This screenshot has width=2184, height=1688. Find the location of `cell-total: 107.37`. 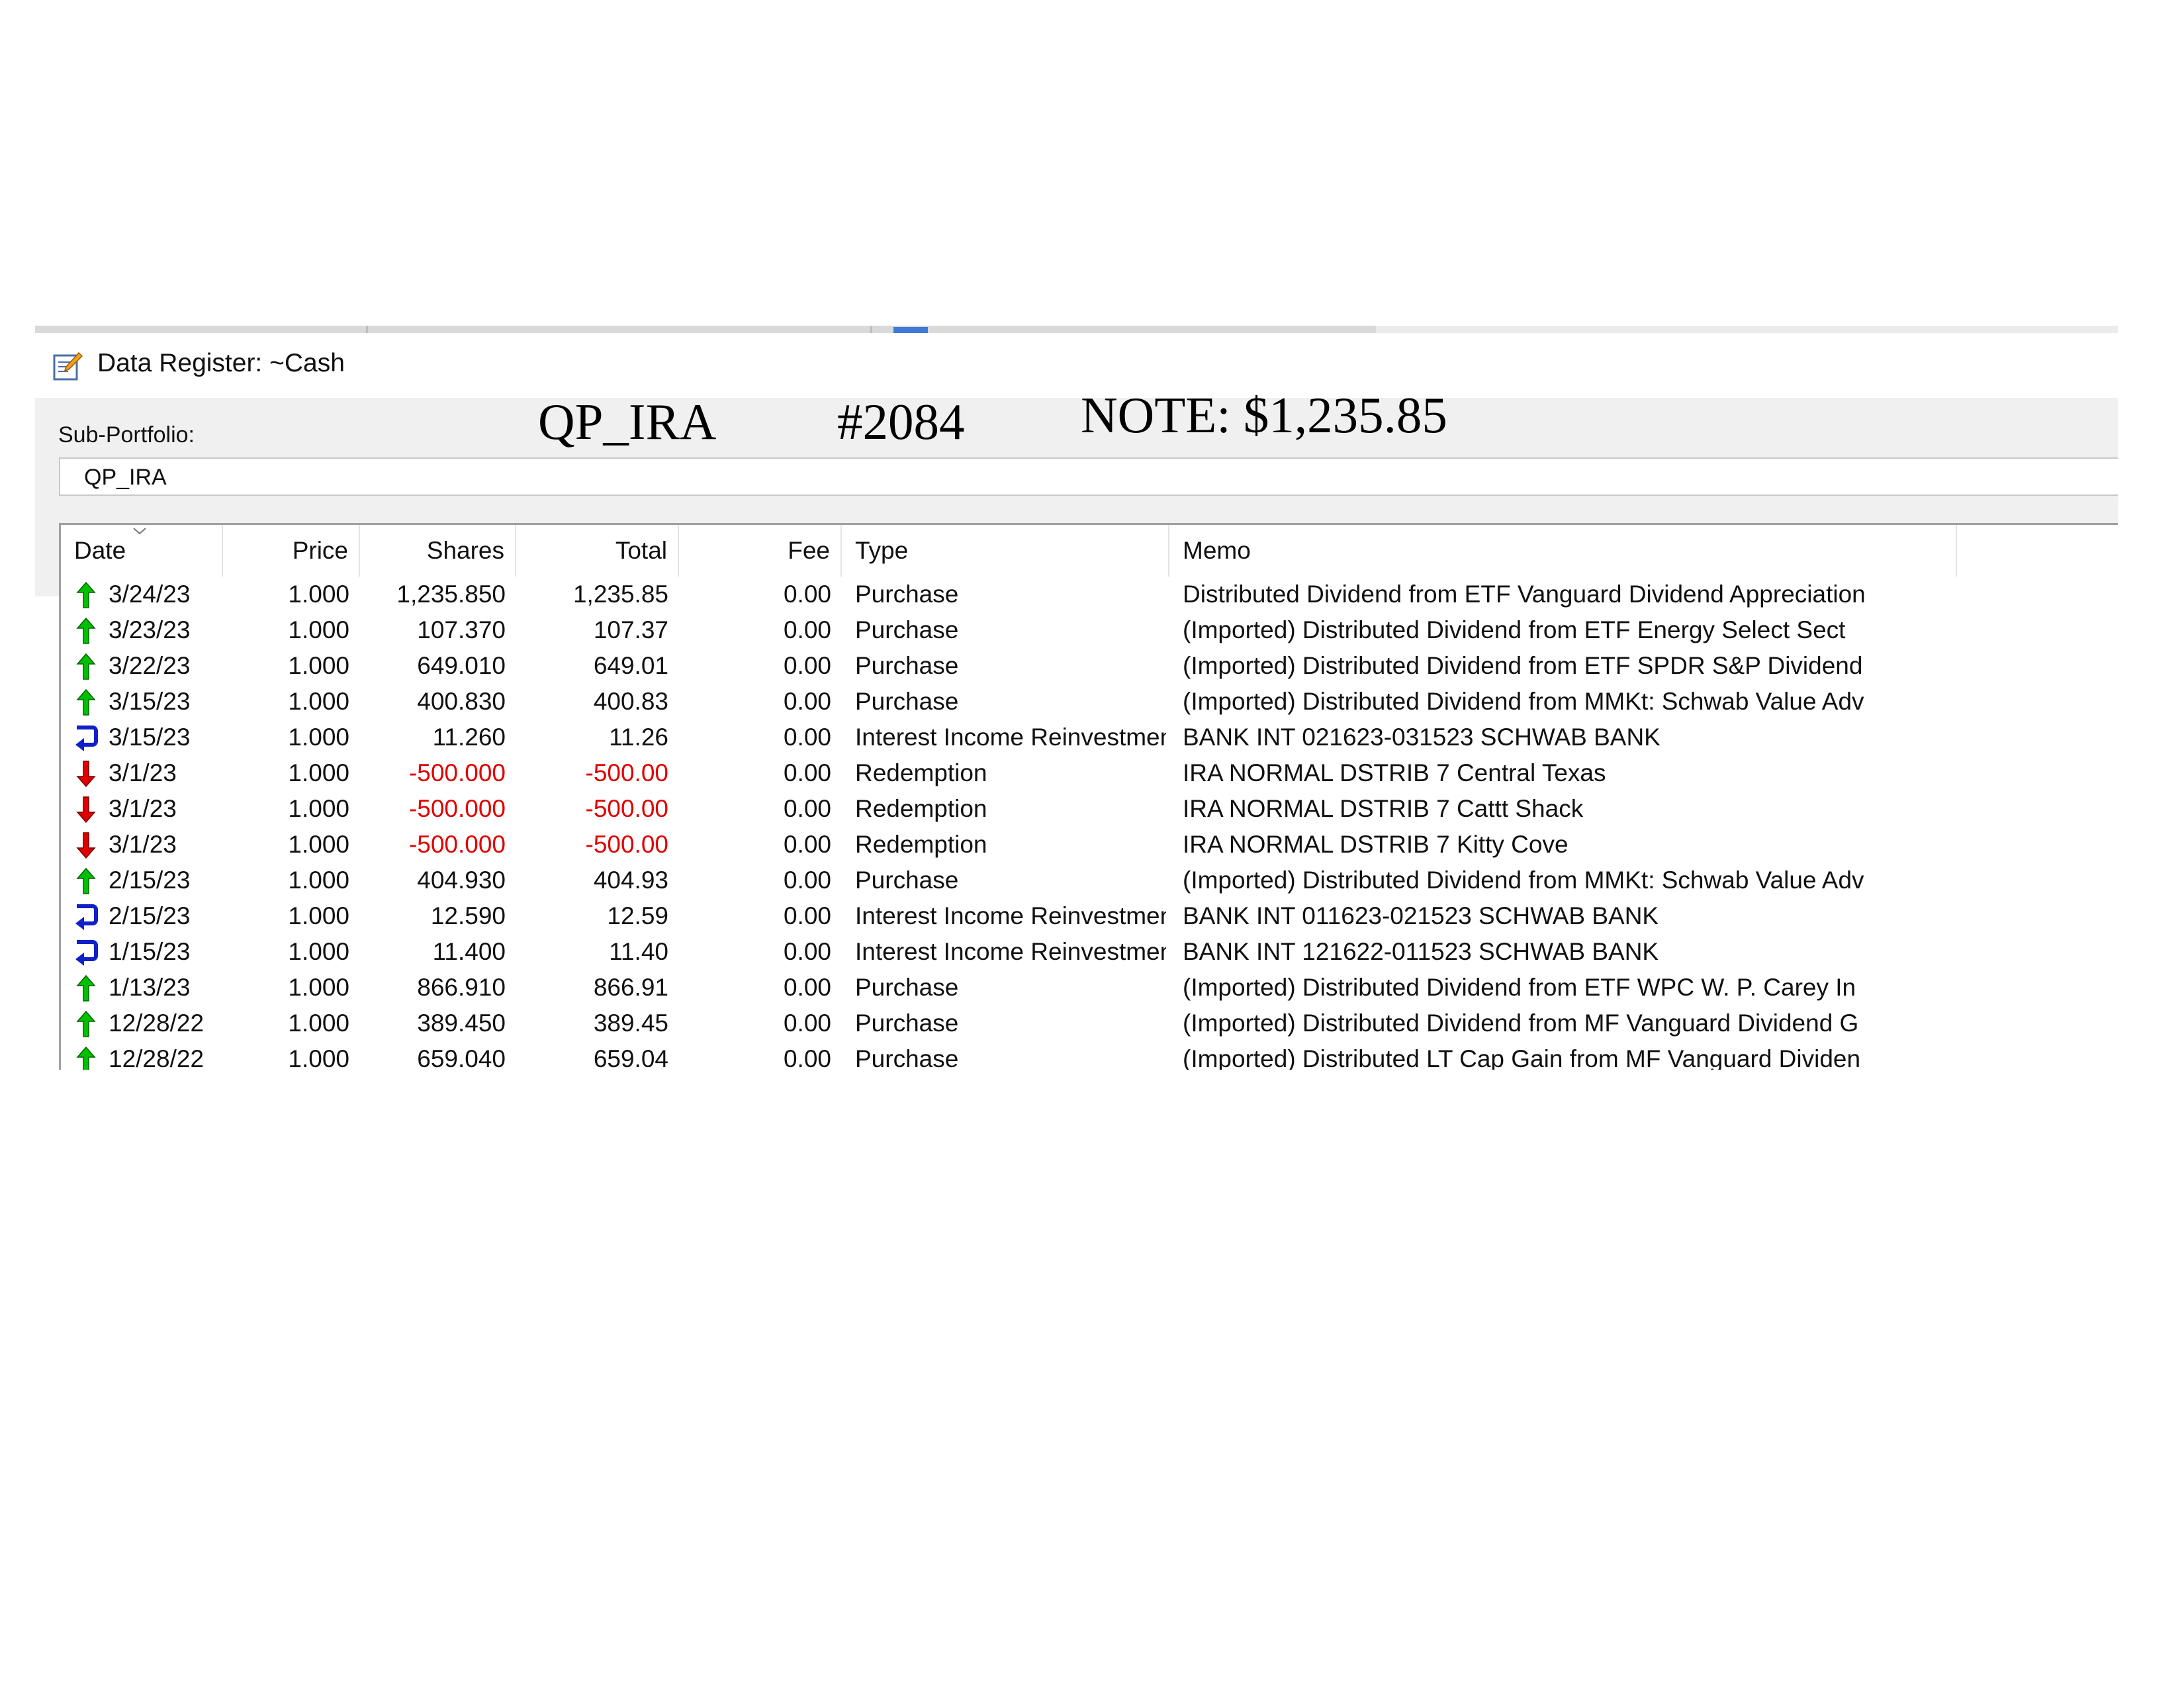

cell-total: 107.37 is located at coordinates (630, 629).